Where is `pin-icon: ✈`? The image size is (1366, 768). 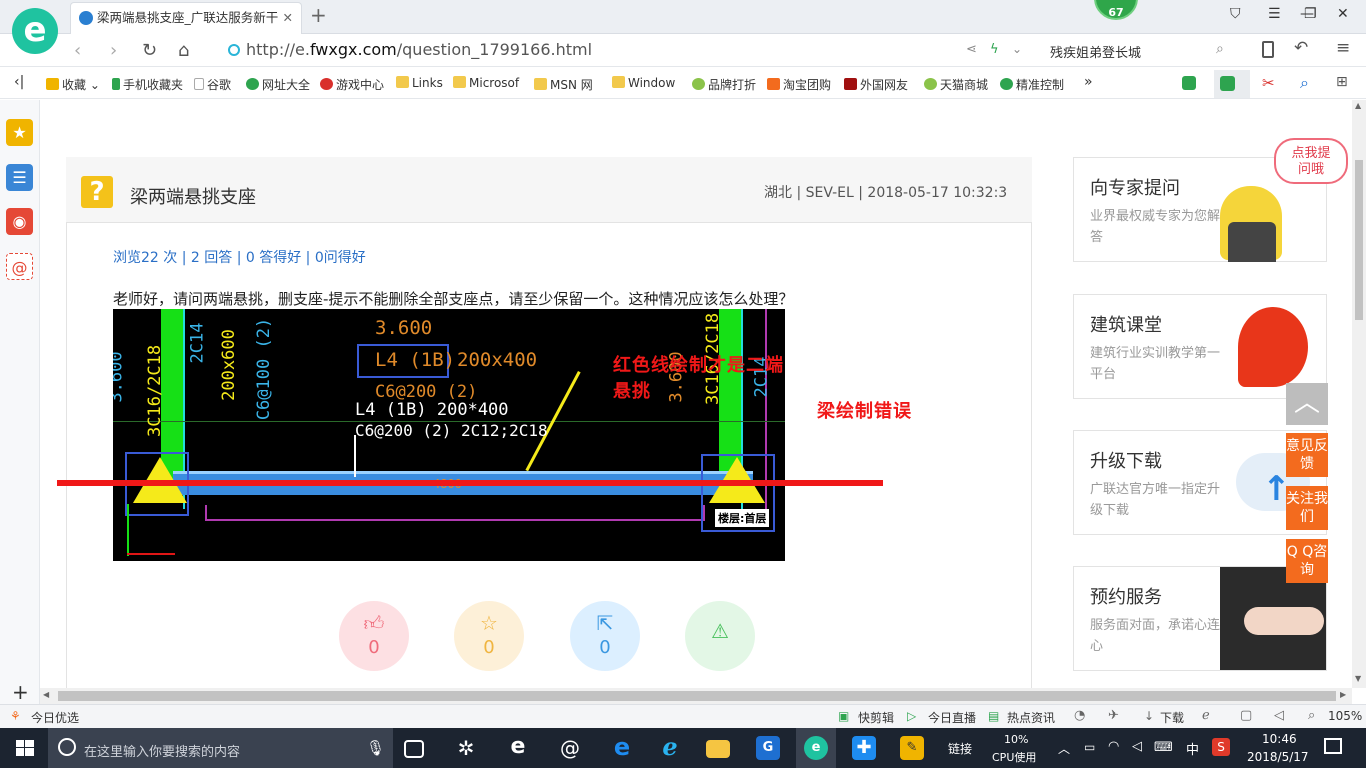 pin-icon: ✈ is located at coordinates (1113, 715).